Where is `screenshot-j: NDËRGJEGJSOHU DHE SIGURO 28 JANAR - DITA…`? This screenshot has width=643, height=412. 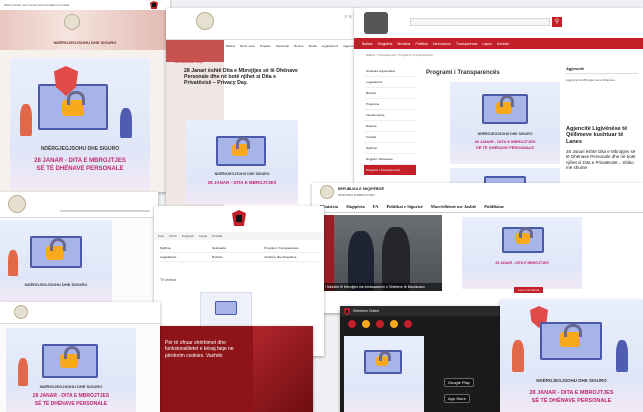
screenshot-j: NDËRGJEGJSOHU DHE SIGURO 28 JANAR - DITA… is located at coordinates (571, 356).